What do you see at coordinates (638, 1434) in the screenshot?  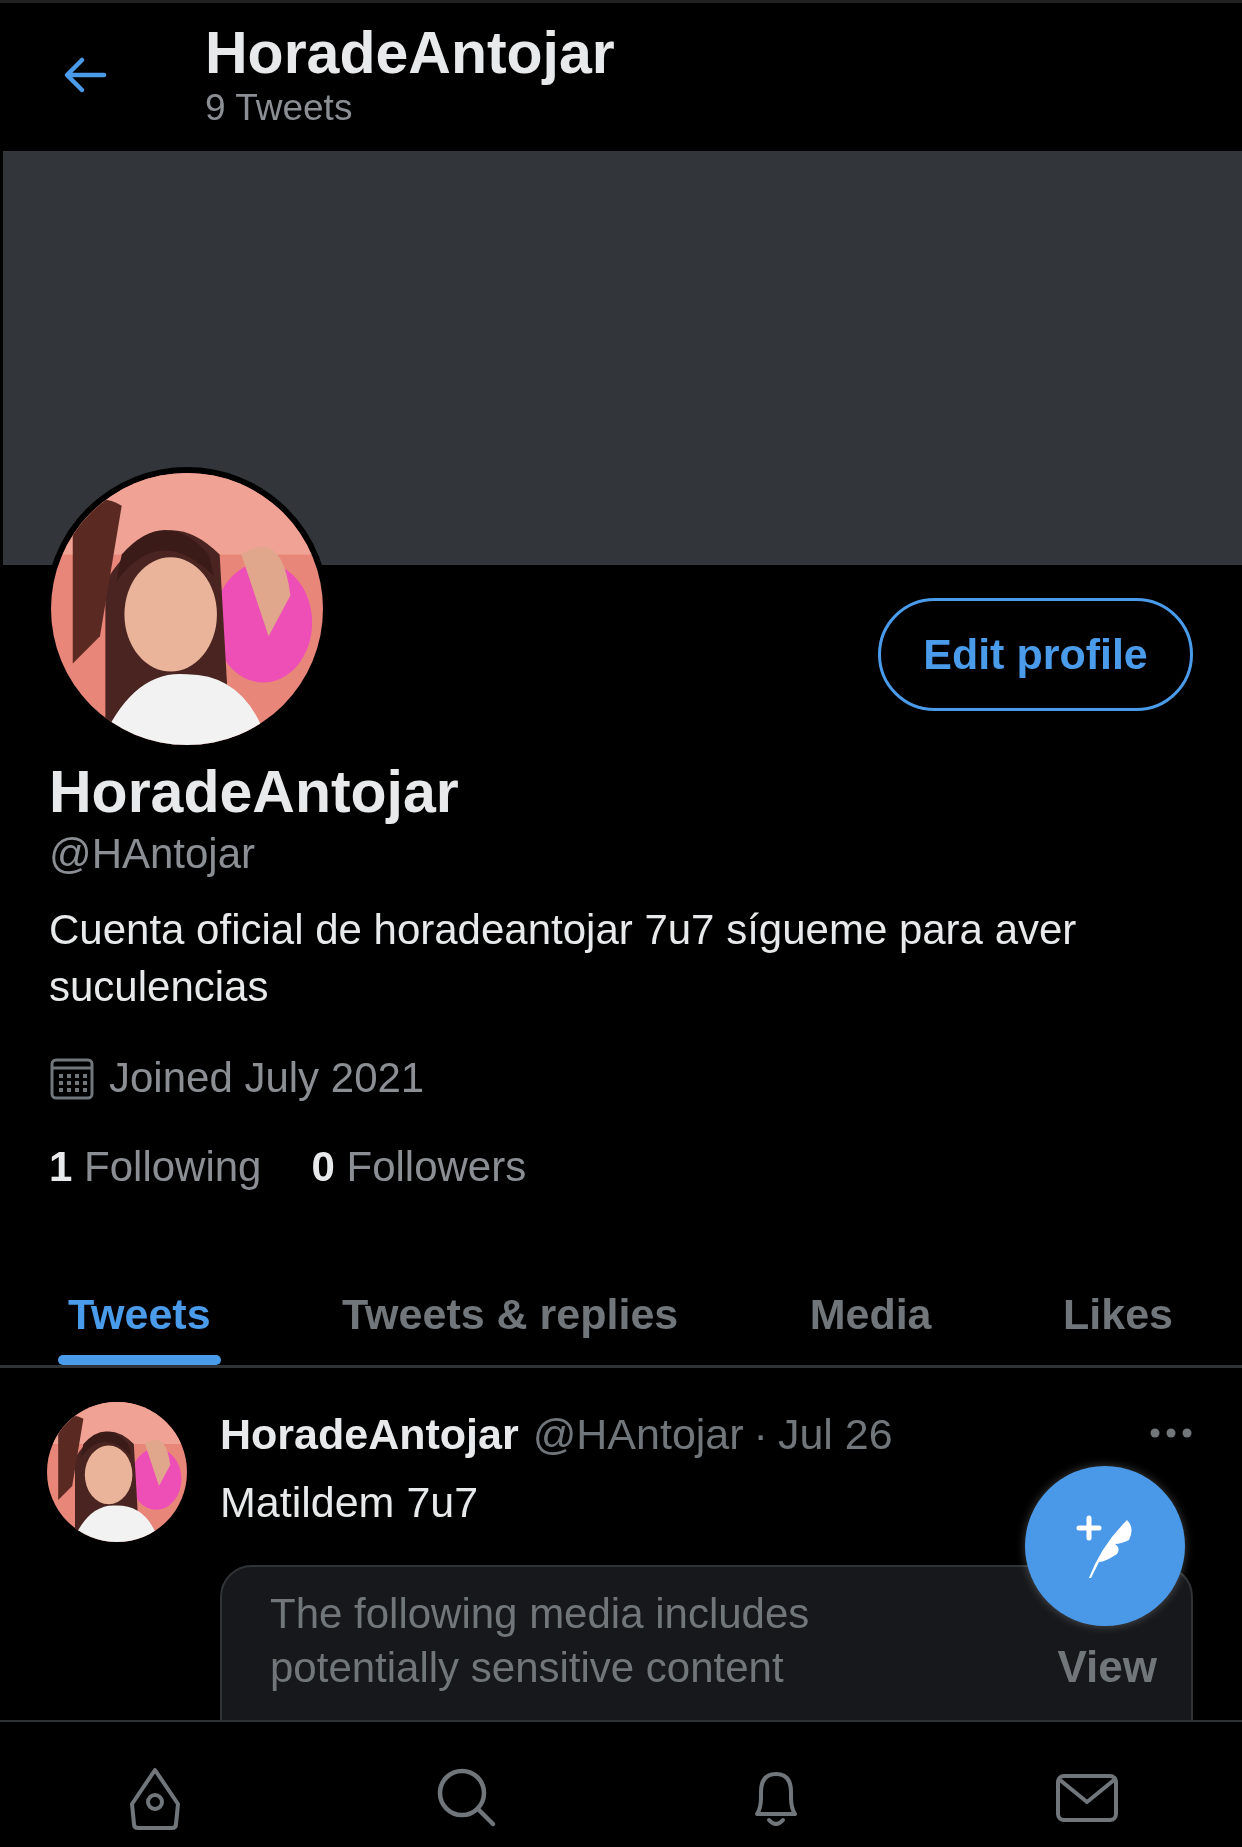 I see `author-handle: @HAntojar` at bounding box center [638, 1434].